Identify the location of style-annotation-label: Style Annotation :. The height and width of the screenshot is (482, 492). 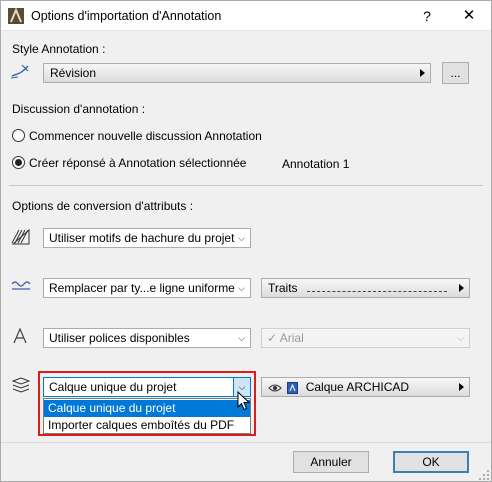
(59, 49).